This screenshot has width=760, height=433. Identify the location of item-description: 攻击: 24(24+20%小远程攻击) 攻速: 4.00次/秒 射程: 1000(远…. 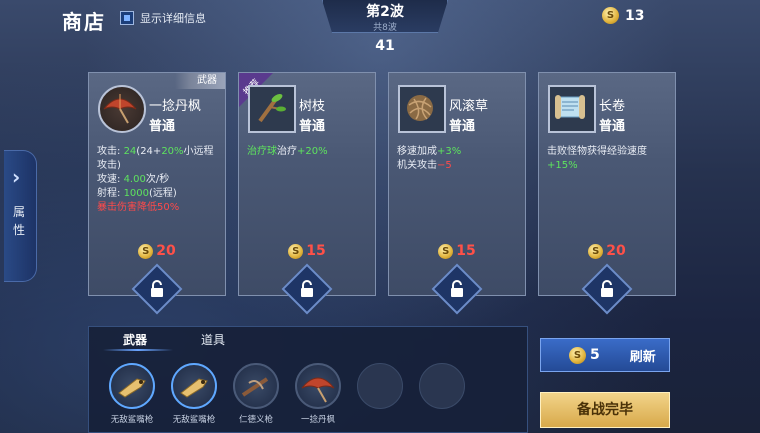
(158, 180).